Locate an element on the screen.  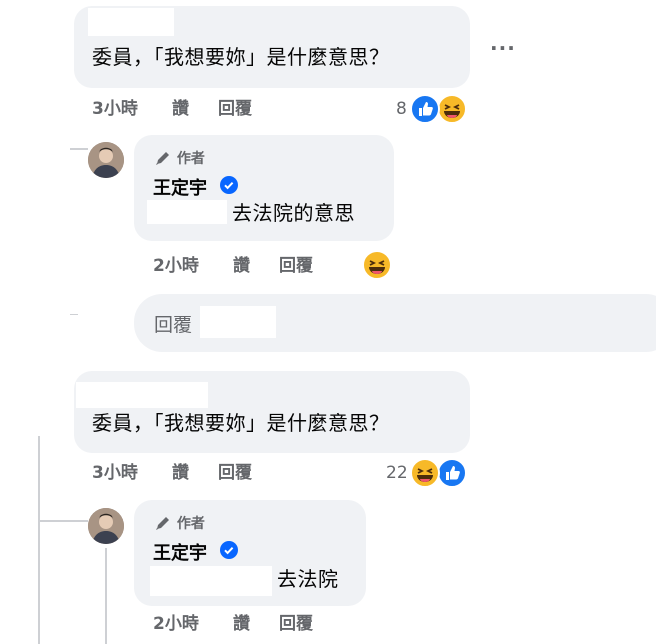
reply-input-placeholder: 回覆 is located at coordinates (173, 325).